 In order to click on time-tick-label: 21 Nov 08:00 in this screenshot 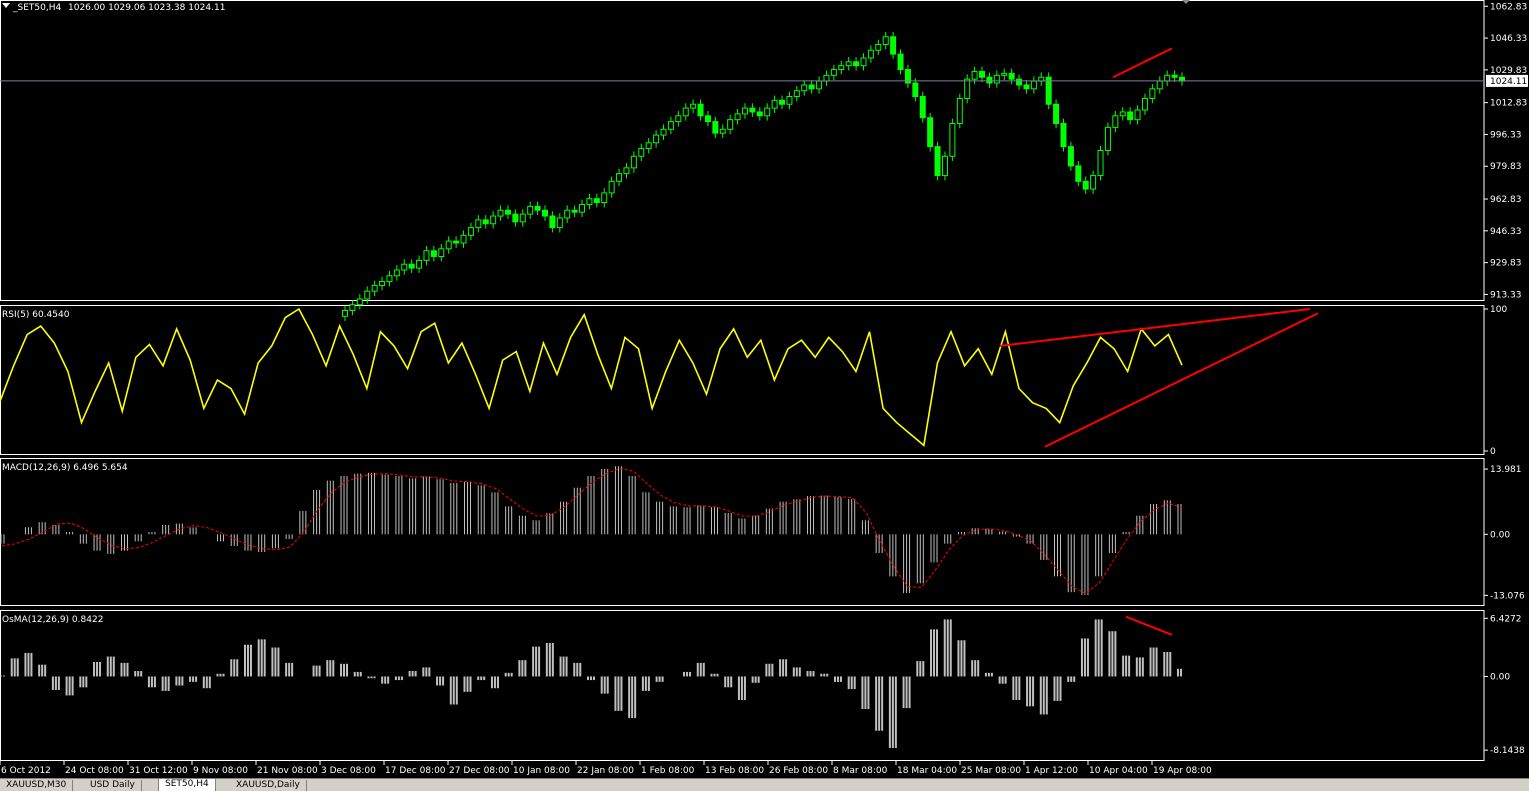, I will do `click(287, 771)`.